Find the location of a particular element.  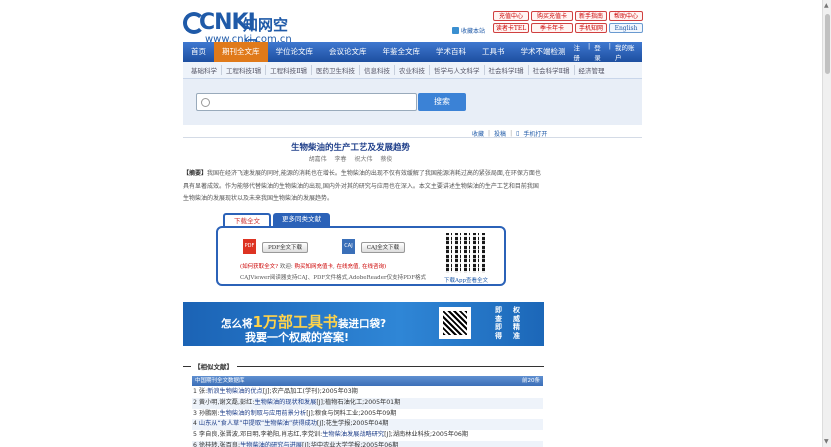

list-item: 1 张:新浪生物柴油的优点[J];农产品加工(学刊);2005年03期 is located at coordinates (367, 392).